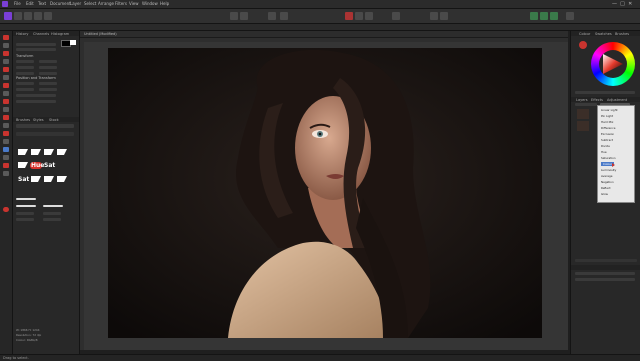 The height and width of the screenshot is (361, 640). I want to click on menu-text: Text, so click(42, 3).